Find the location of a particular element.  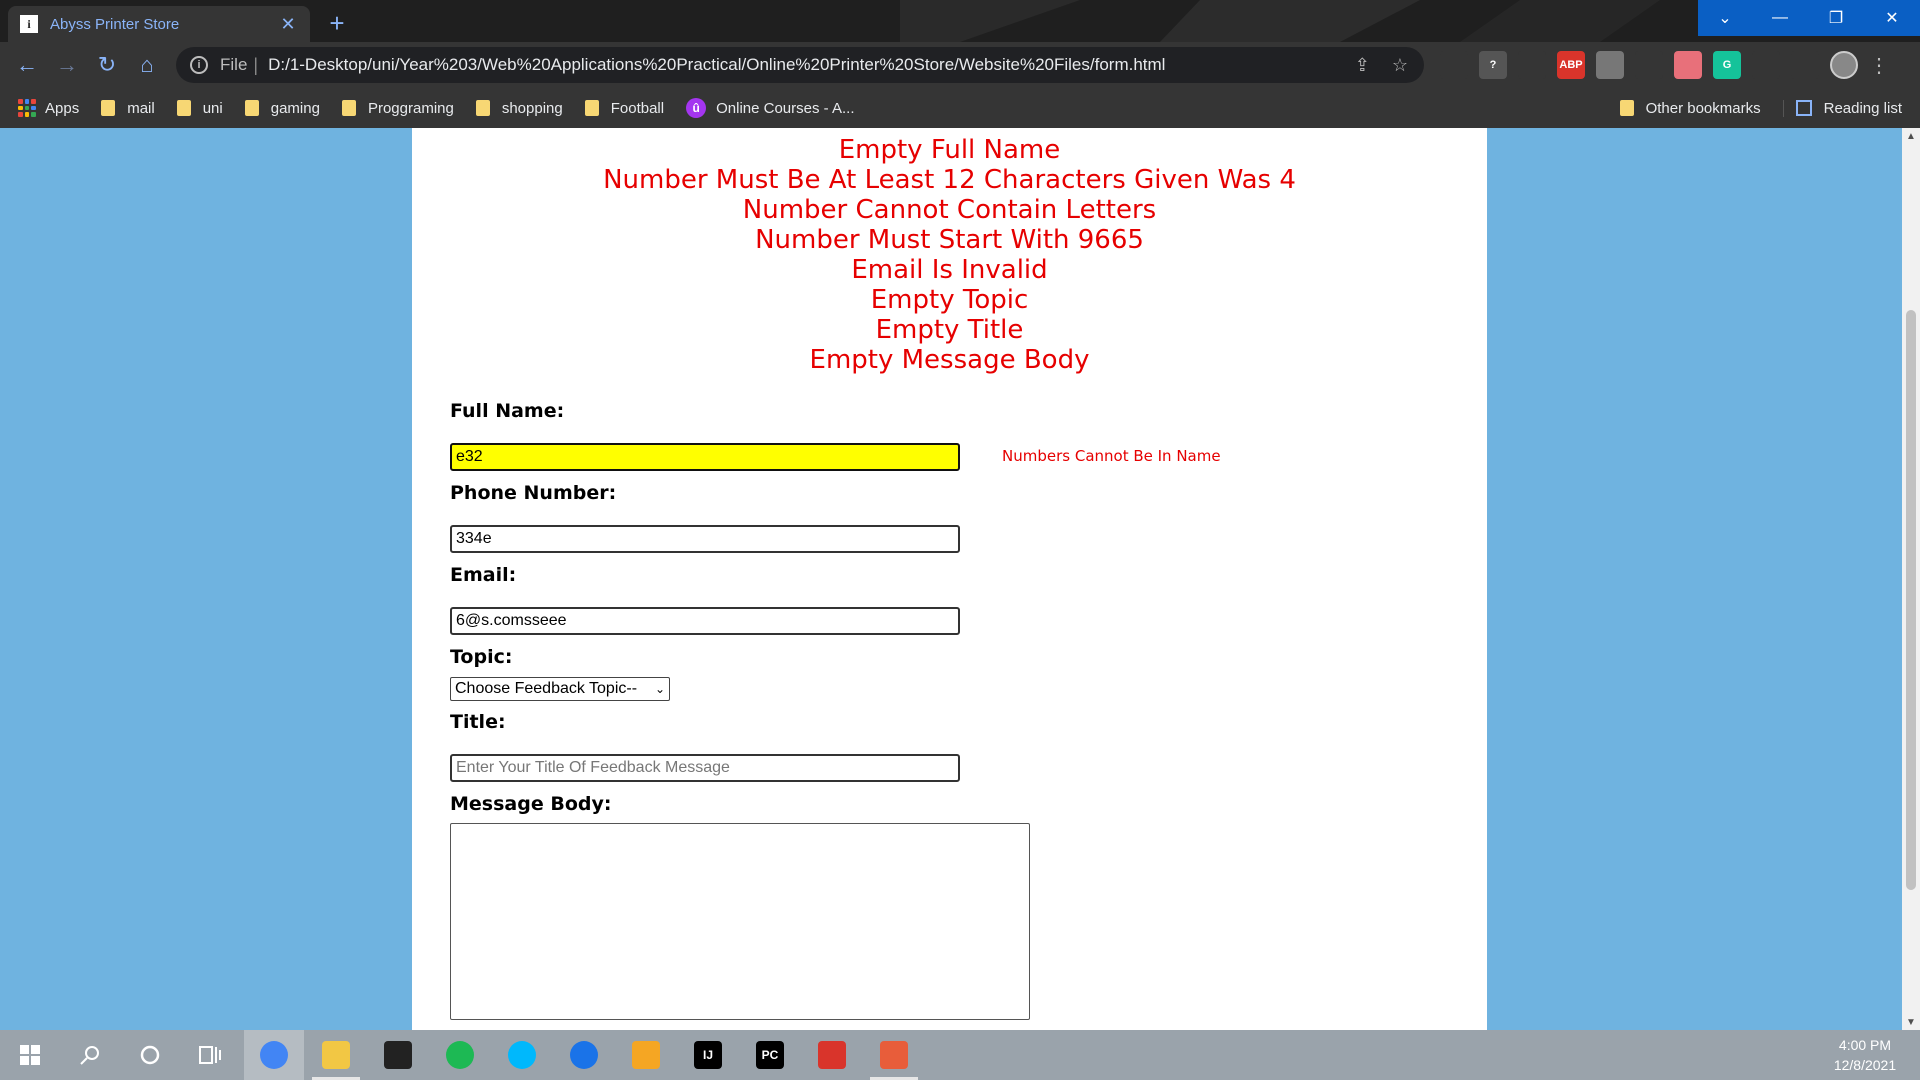

tab-favicon-icon: i is located at coordinates (29, 24).